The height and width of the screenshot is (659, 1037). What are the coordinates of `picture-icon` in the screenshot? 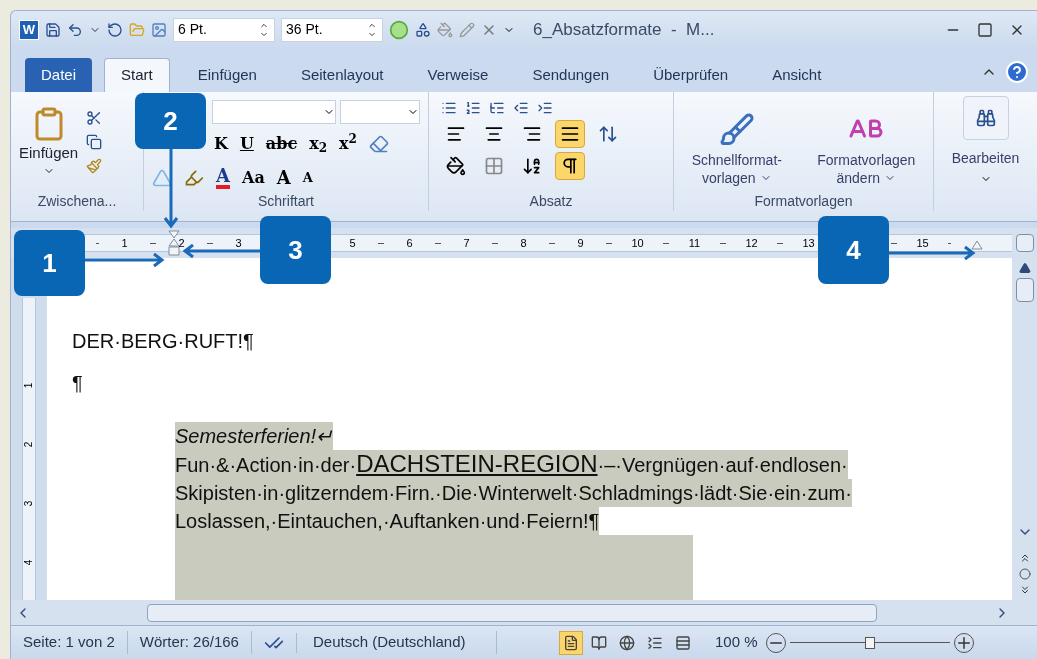 It's located at (159, 29).